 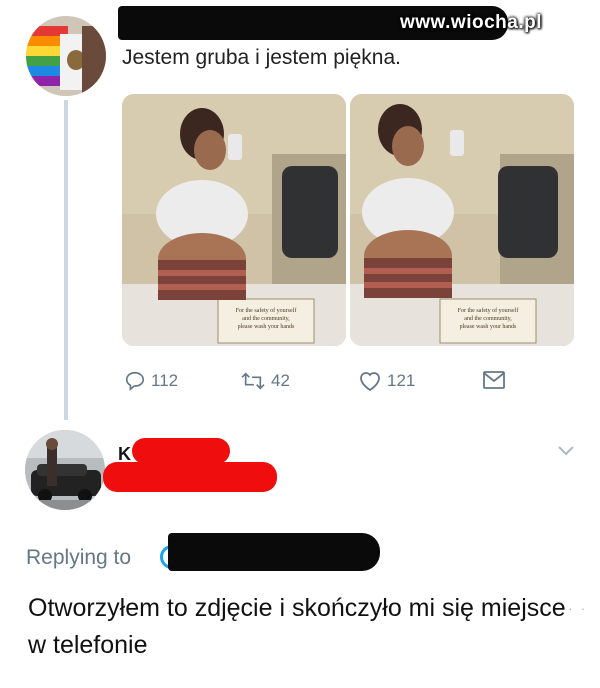 I want to click on fade-dots: ··, so click(x=581, y=608).